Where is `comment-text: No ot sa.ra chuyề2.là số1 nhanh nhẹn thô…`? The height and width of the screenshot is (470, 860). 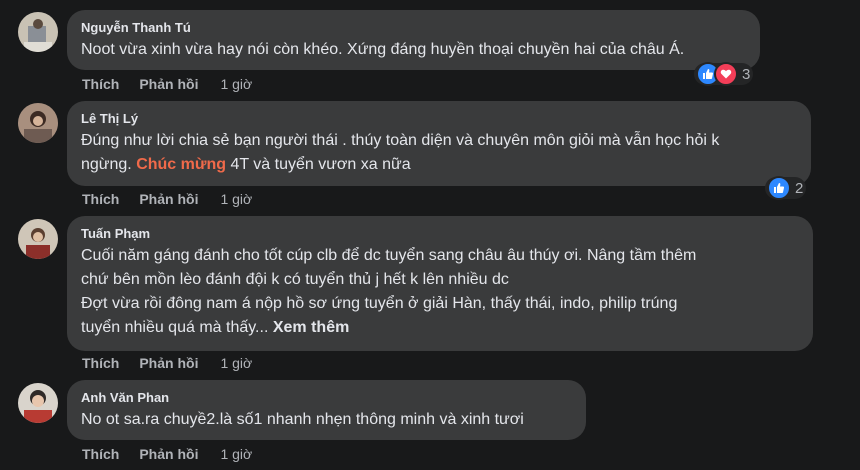
comment-text: No ot sa.ra chuyề2.là số1 nhanh nhẹn thô… is located at coordinates (302, 419).